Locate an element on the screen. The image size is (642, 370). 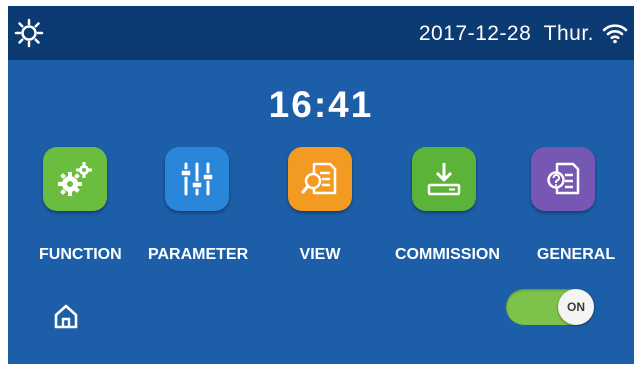
commission-button is located at coordinates (444, 179).